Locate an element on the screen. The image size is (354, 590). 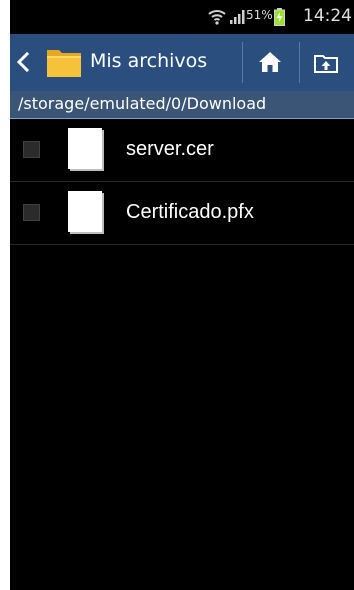
list-item: Certificado.pfx is located at coordinates (182, 213).